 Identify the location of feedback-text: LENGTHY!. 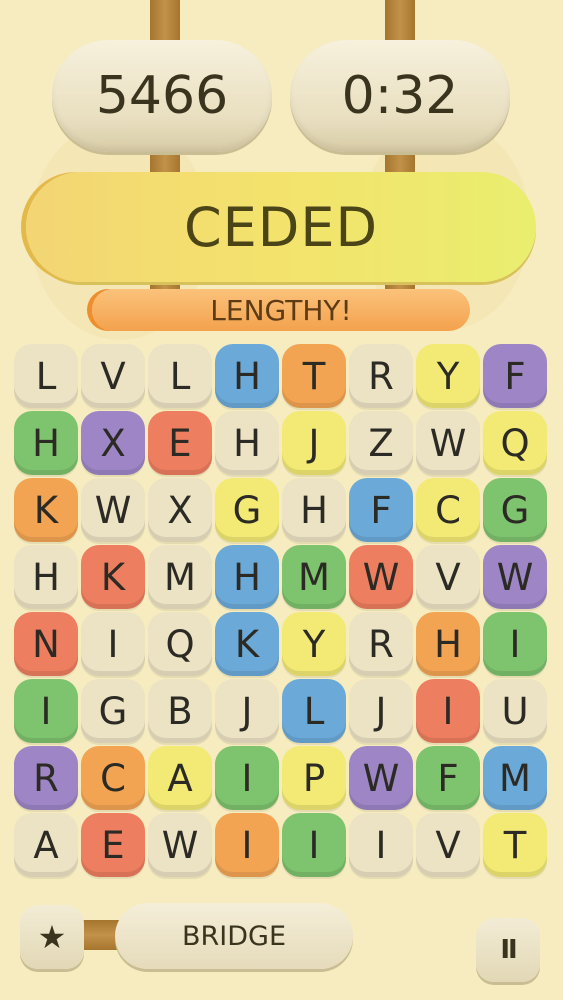
(281, 310).